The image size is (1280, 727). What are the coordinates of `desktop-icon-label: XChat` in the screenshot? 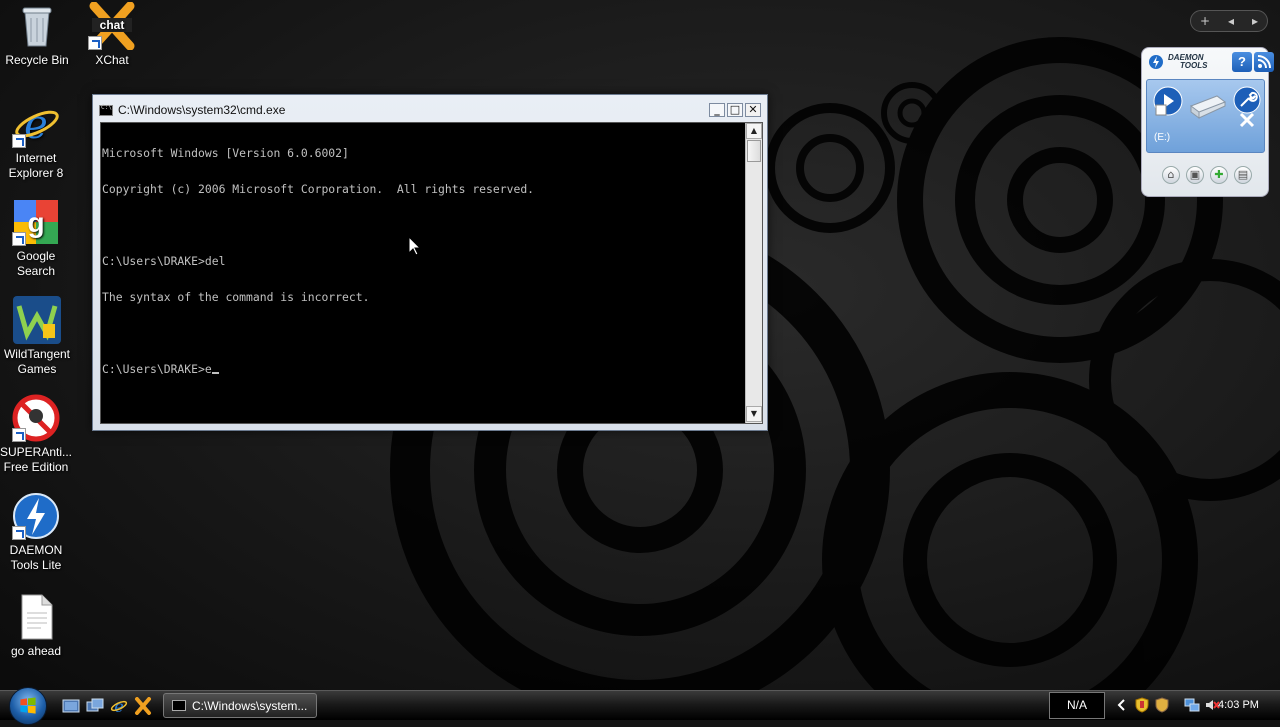 It's located at (112, 60).